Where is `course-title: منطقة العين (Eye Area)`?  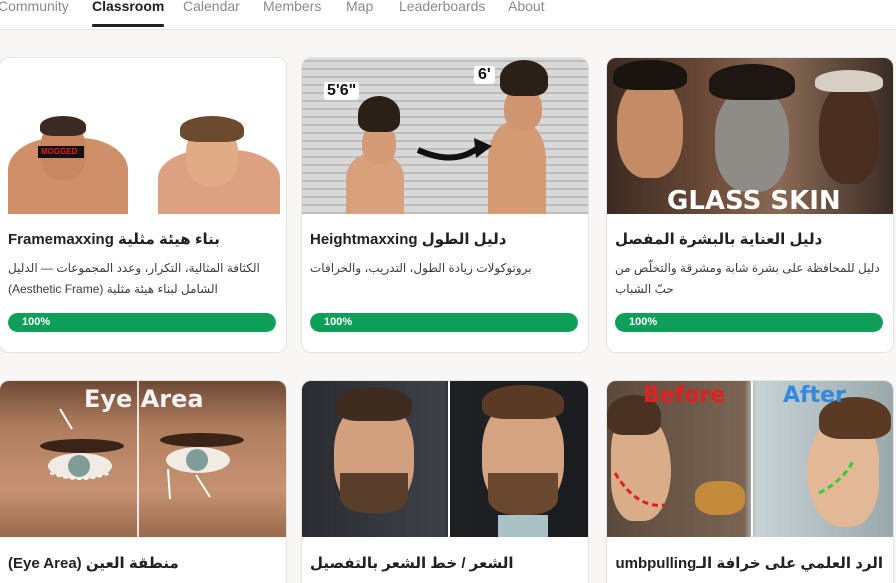 course-title: منطقة العين (Eye Area) is located at coordinates (93, 563).